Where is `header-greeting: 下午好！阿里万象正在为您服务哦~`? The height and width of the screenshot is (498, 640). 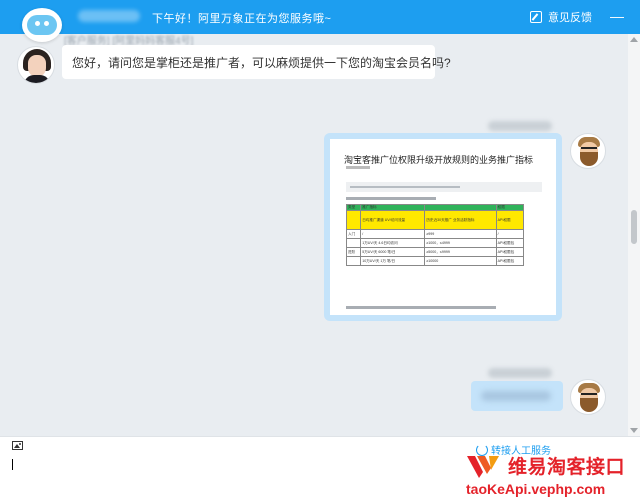
header-greeting: 下午好！阿里万象正在为您服务哦~ is located at coordinates (242, 19).